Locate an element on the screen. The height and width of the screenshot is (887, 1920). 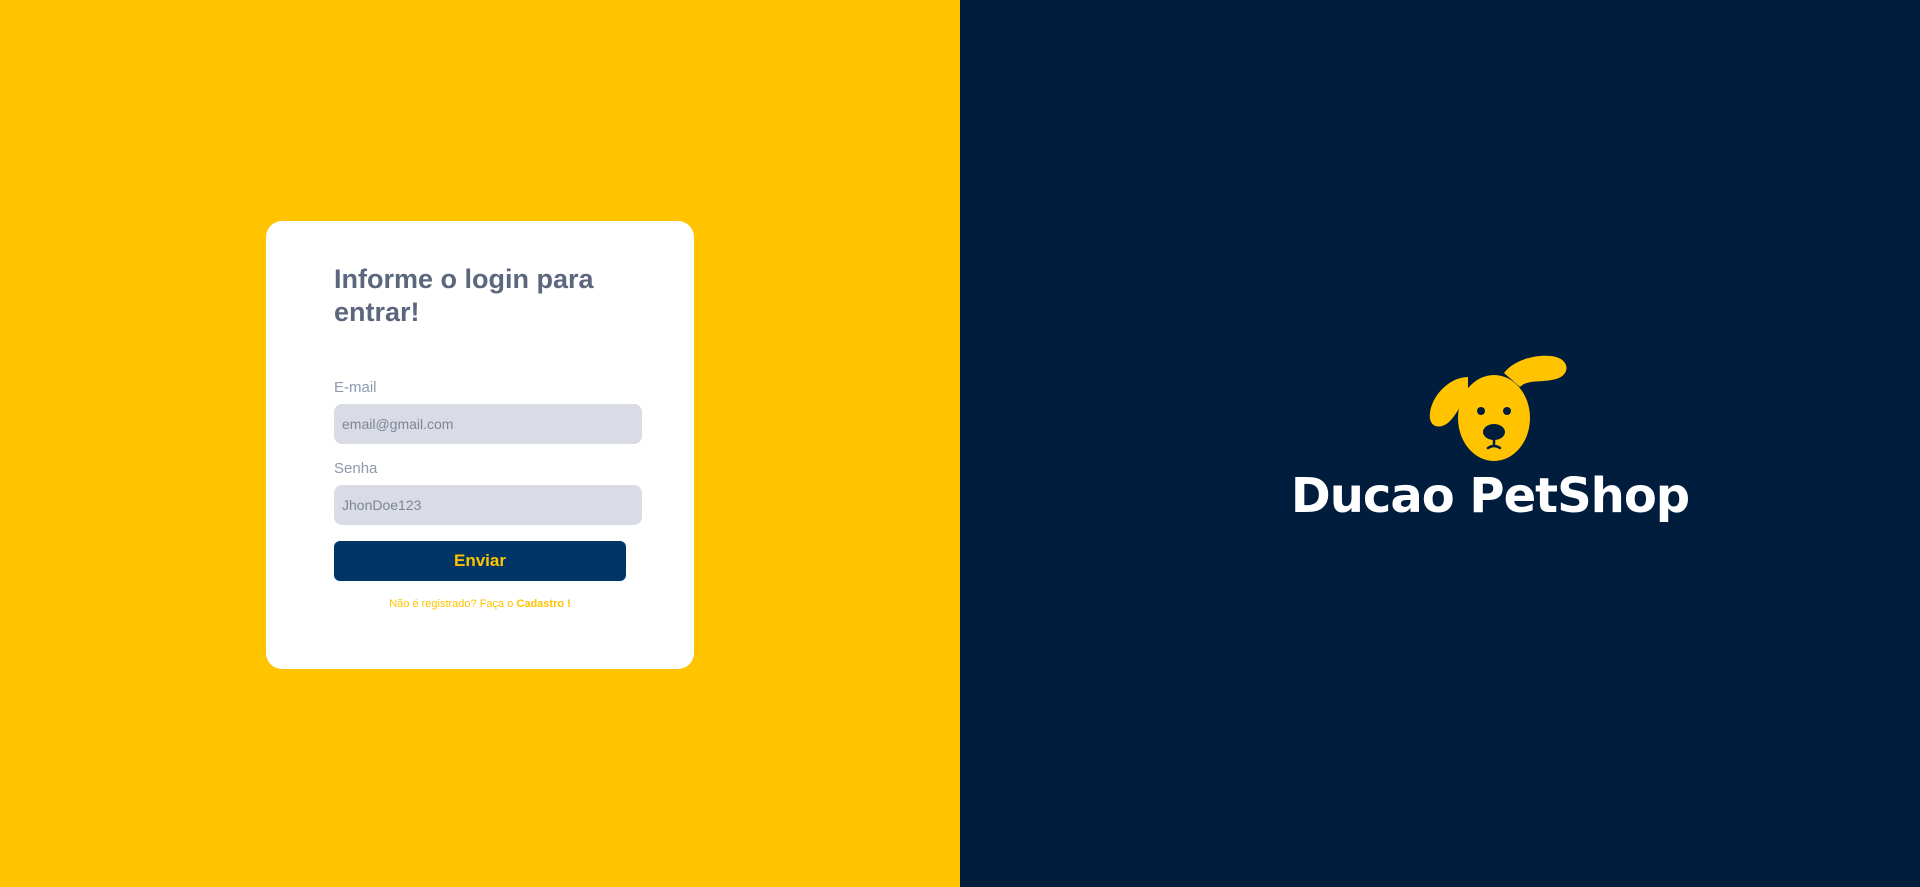
password-label: Senha is located at coordinates (356, 468).